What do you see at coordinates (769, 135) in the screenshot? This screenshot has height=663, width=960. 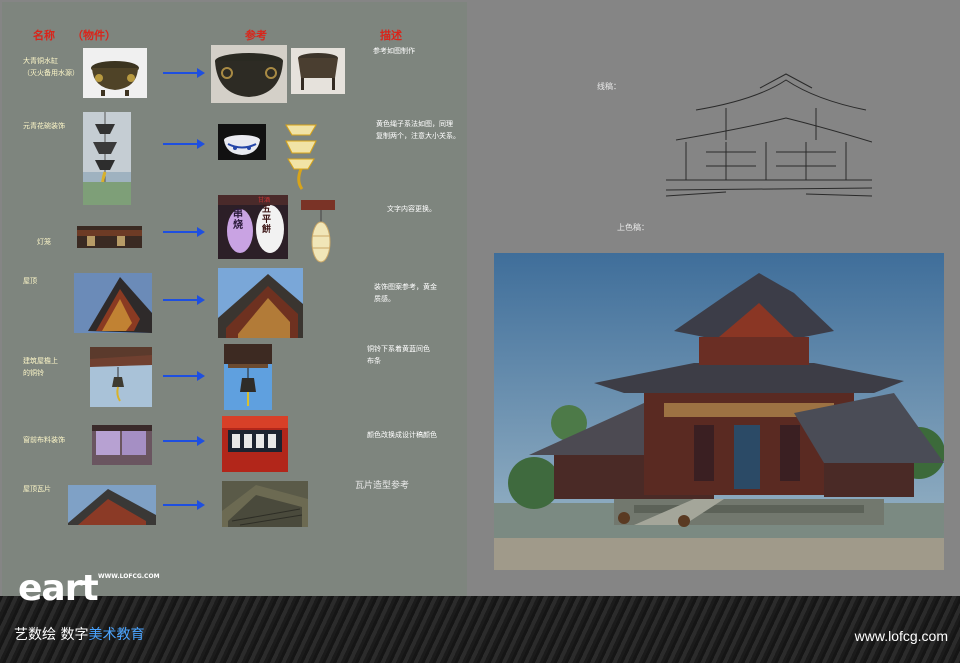 I see `line-draft-sketch` at bounding box center [769, 135].